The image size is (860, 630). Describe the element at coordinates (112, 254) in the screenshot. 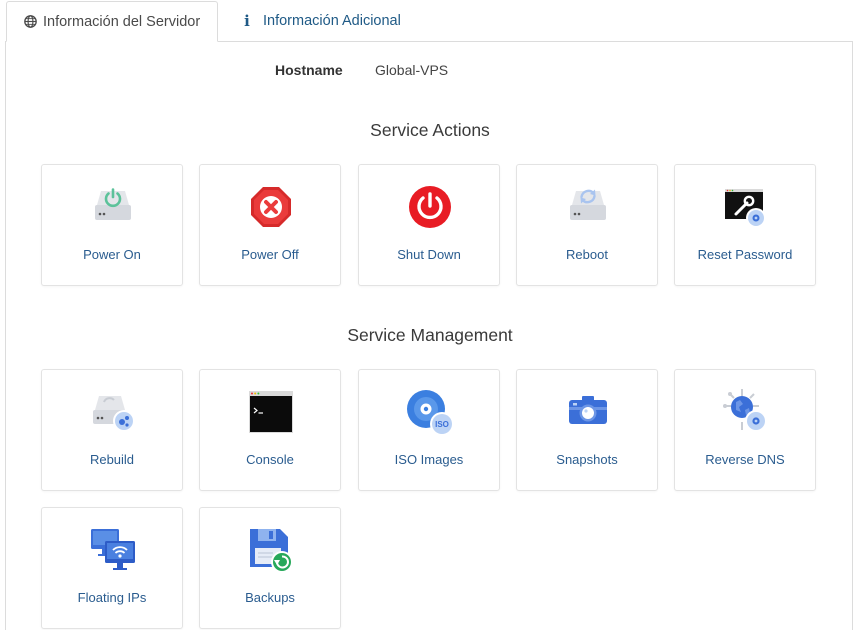

I see `power-on-label: Power On` at that location.